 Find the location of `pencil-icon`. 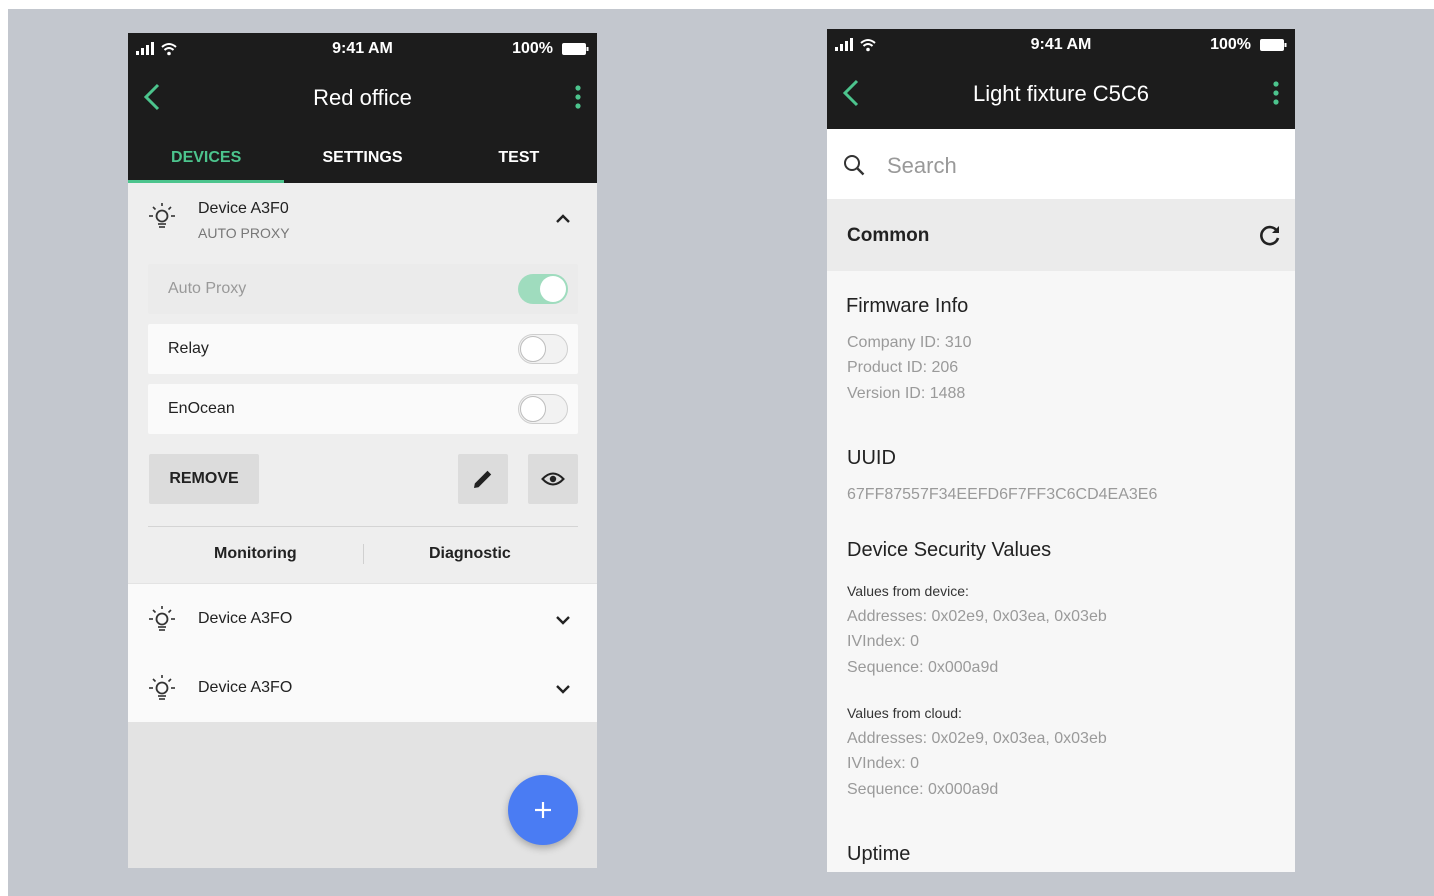

pencil-icon is located at coordinates (483, 479).